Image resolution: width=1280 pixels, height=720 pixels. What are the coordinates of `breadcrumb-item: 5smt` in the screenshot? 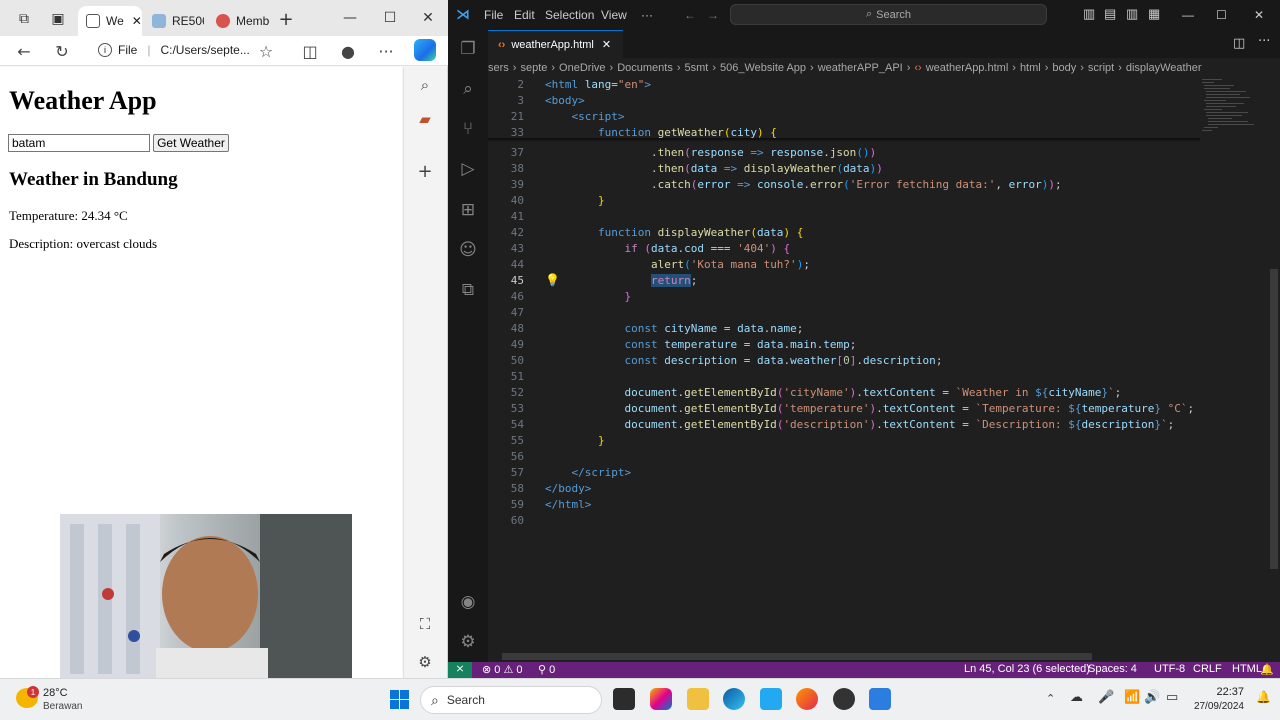 It's located at (697, 68).